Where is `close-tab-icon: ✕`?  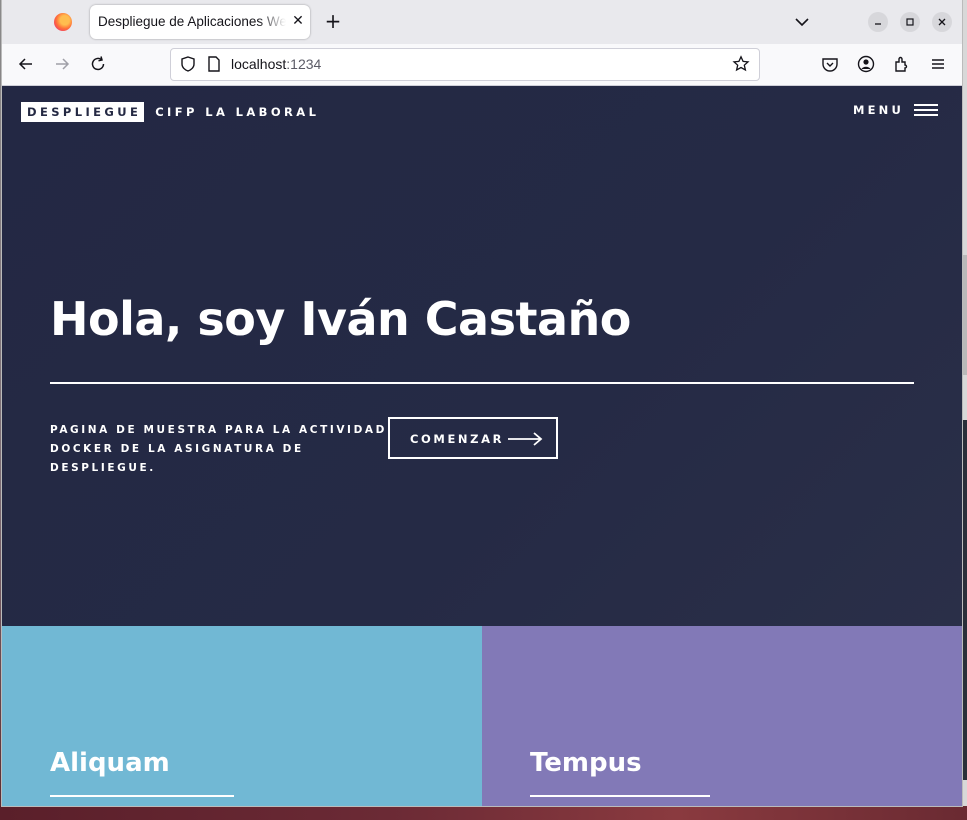
close-tab-icon: ✕ is located at coordinates (298, 21).